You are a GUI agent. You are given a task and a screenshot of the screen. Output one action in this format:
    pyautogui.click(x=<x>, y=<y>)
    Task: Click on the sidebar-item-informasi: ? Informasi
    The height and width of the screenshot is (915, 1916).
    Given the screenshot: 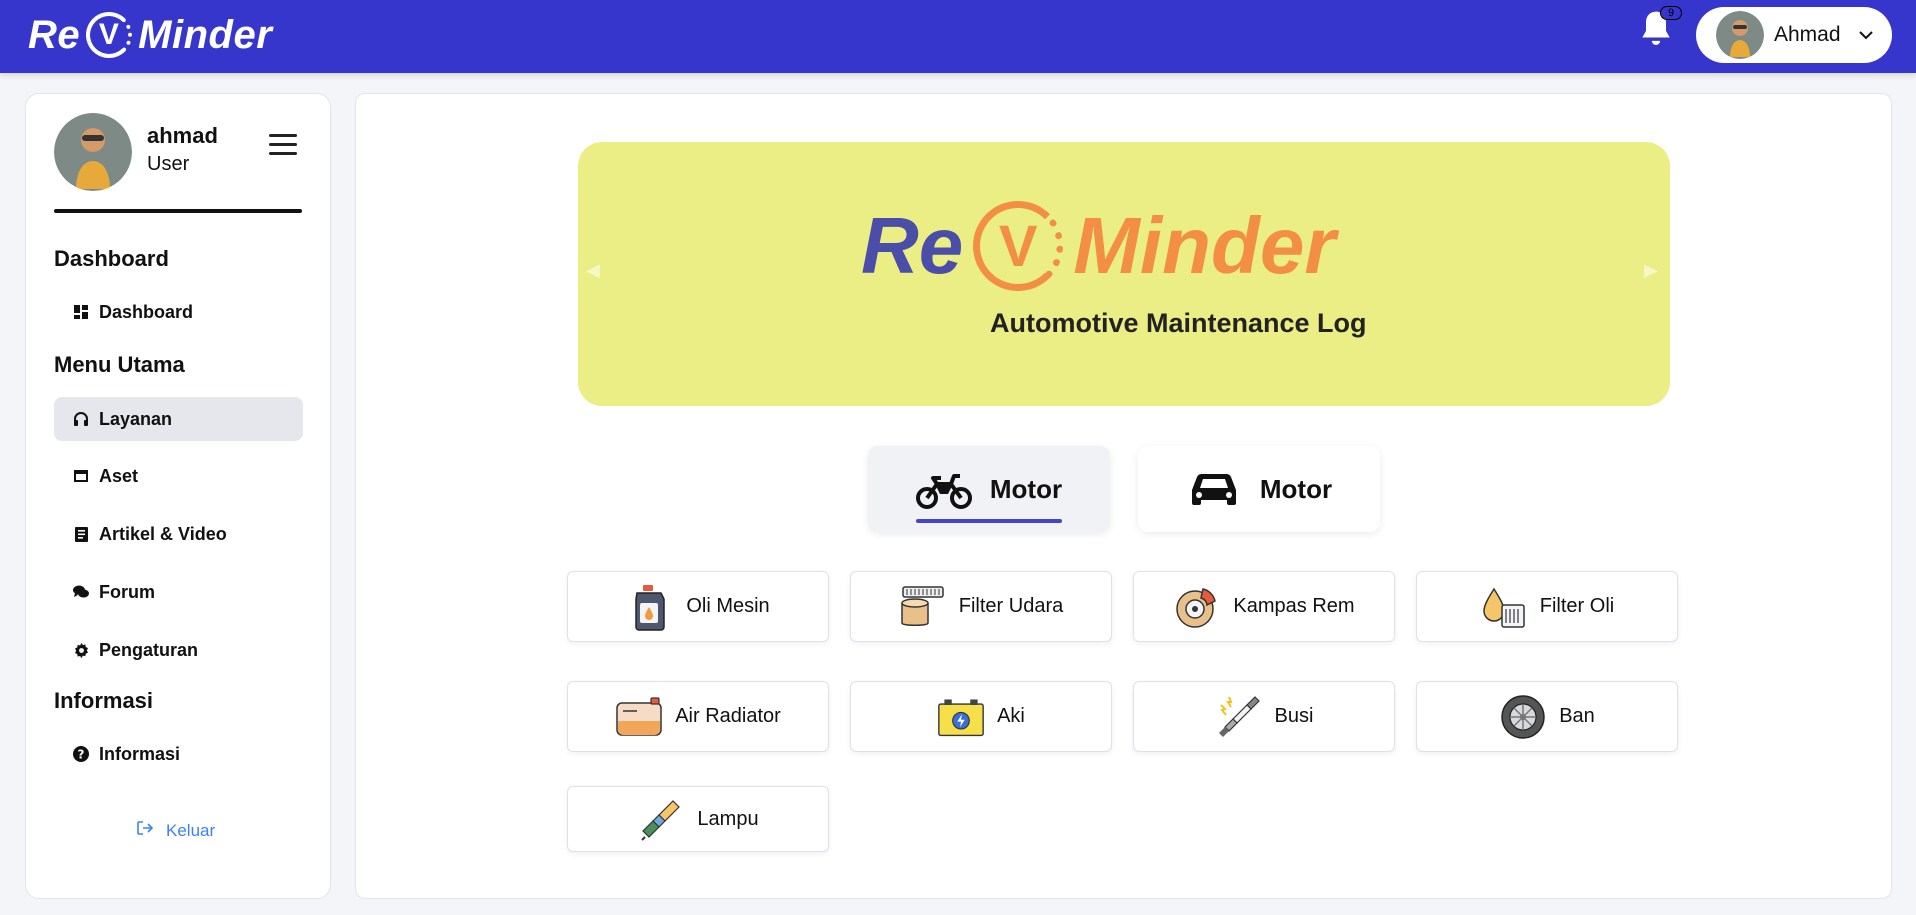 What is the action you would take?
    pyautogui.click(x=178, y=754)
    